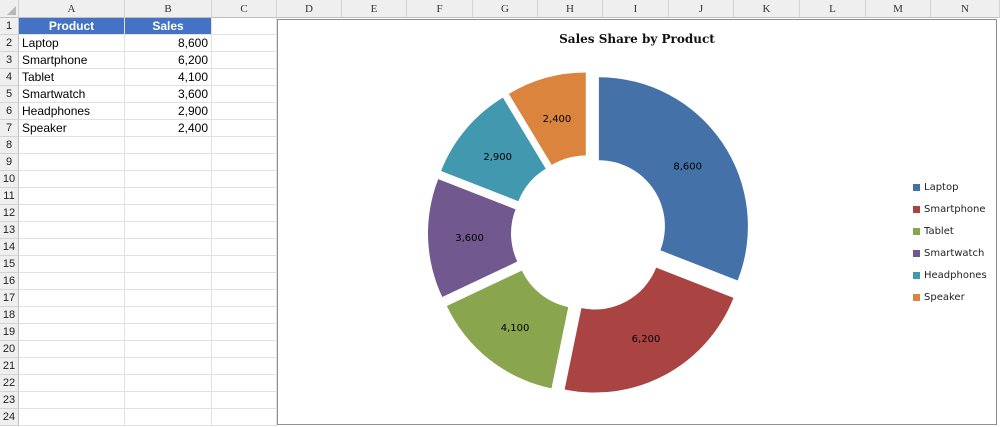  What do you see at coordinates (954, 209) in the screenshot?
I see `legend-item-smartphone: Smartphone` at bounding box center [954, 209].